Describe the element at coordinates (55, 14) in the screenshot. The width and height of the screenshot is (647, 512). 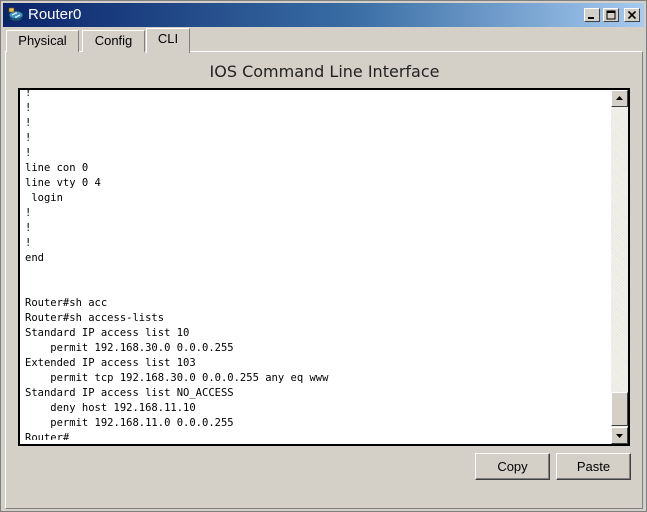
I see `window-title: Router0` at that location.